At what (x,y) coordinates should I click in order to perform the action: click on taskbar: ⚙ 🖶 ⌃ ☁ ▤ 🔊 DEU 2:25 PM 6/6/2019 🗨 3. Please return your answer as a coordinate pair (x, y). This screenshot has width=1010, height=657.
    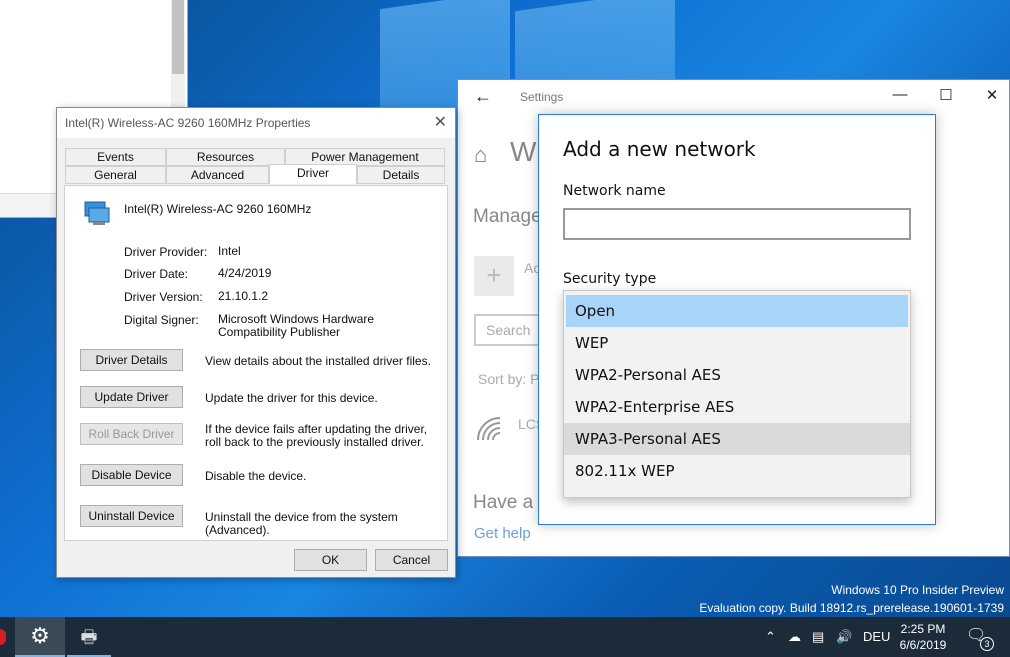
    Looking at the image, I should click on (505, 637).